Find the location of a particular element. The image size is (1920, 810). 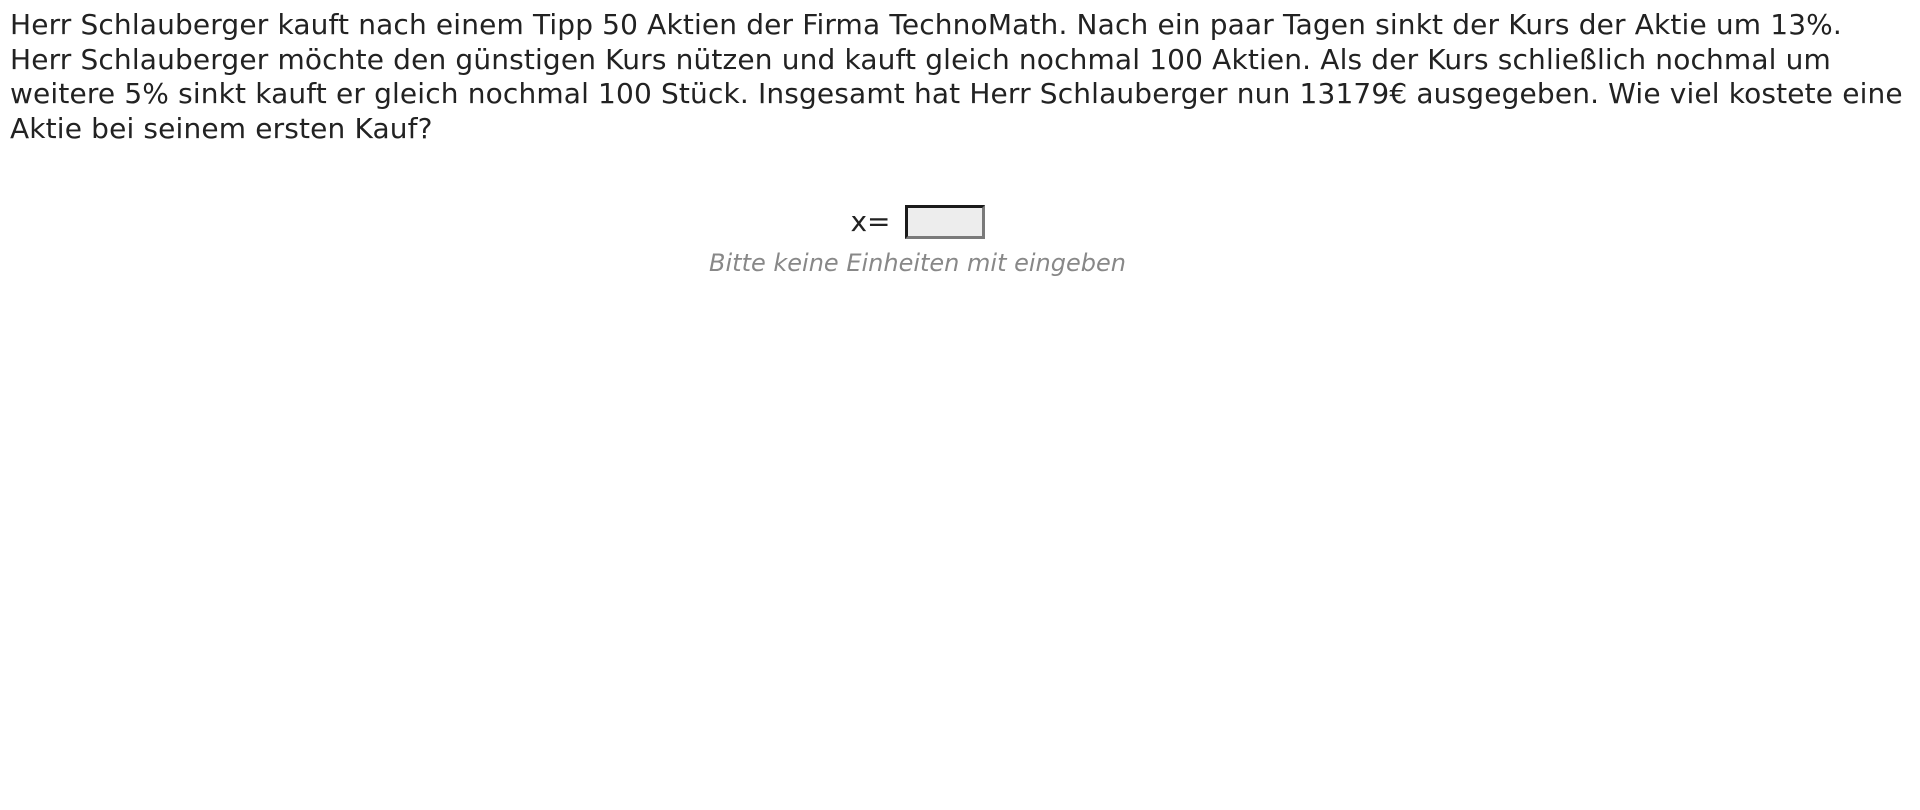

answer-row: x= is located at coordinates (917, 222).